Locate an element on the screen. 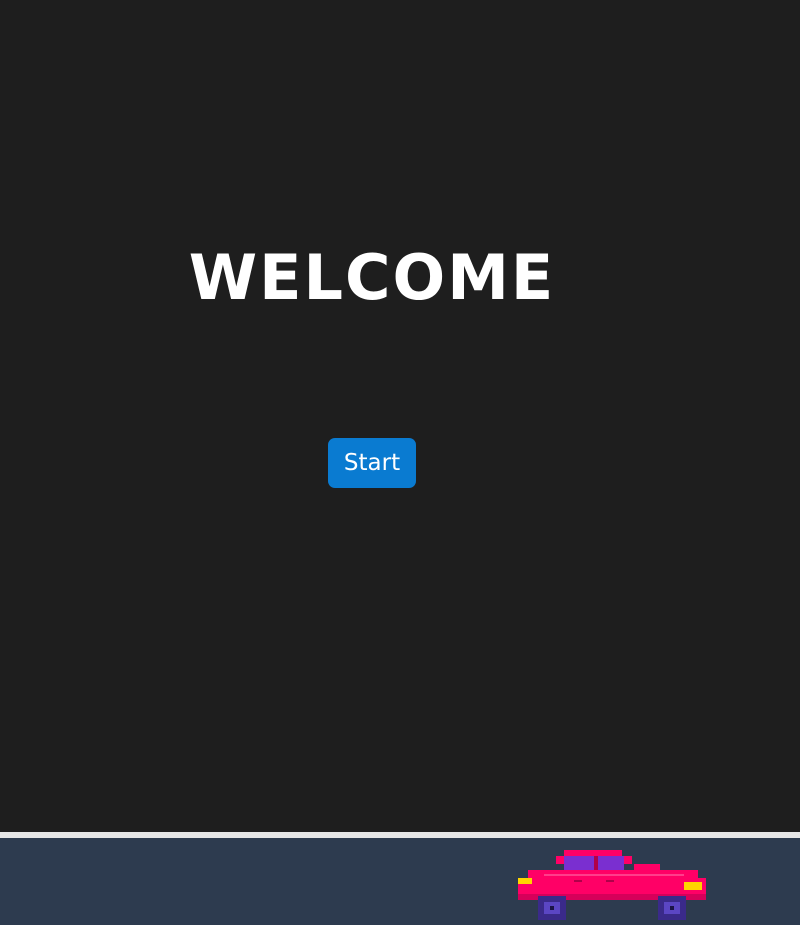  start-button: Start is located at coordinates (372, 463).